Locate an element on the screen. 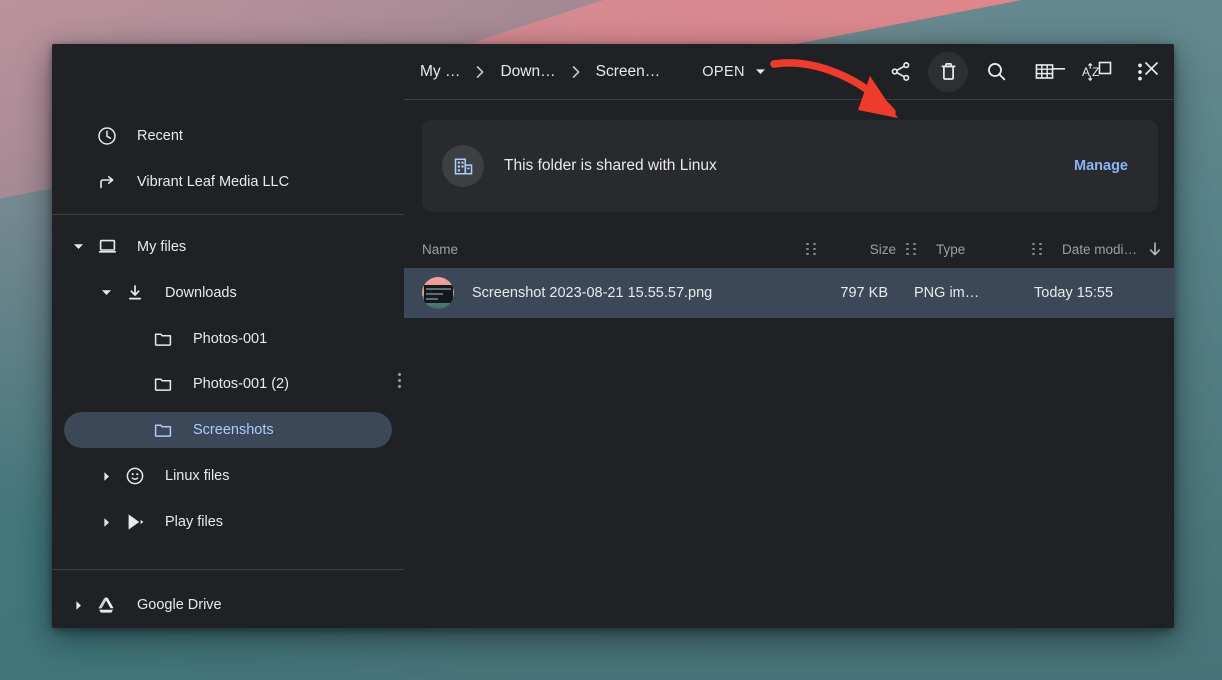 Image resolution: width=1222 pixels, height=680 pixels. search-button is located at coordinates (996, 72).